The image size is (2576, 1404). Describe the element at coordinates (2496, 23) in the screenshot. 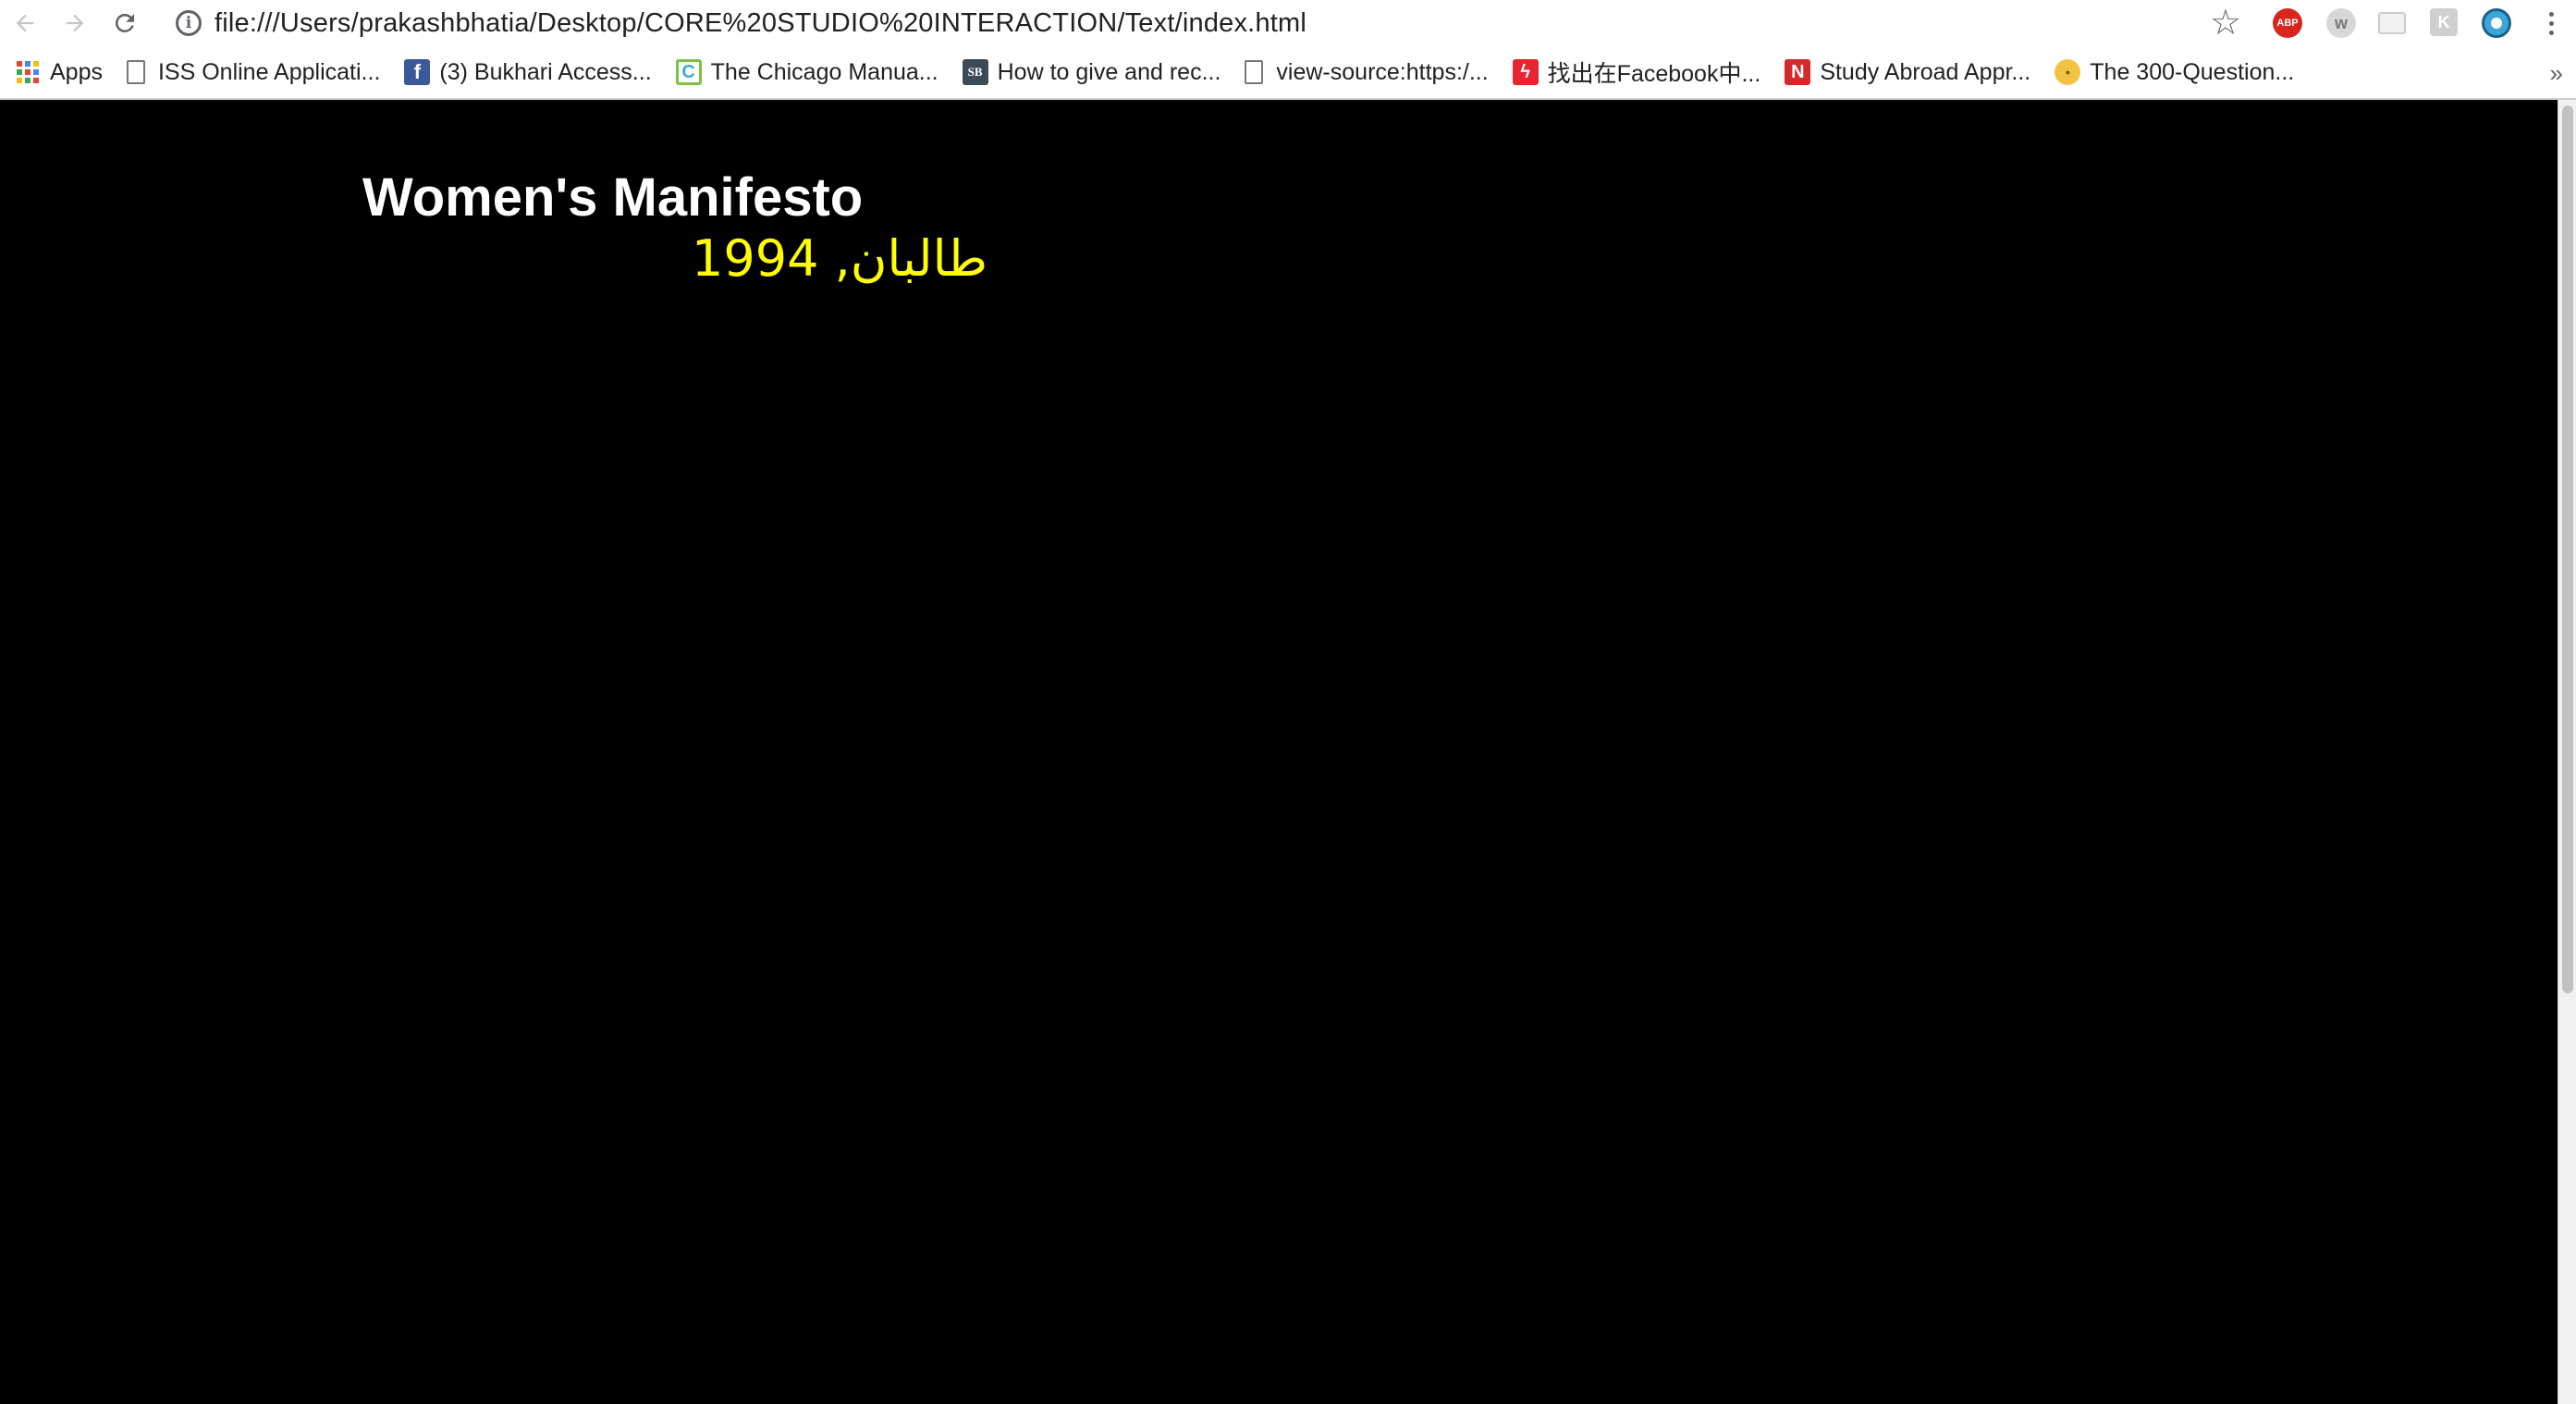

I see `eye-extension-icon` at that location.